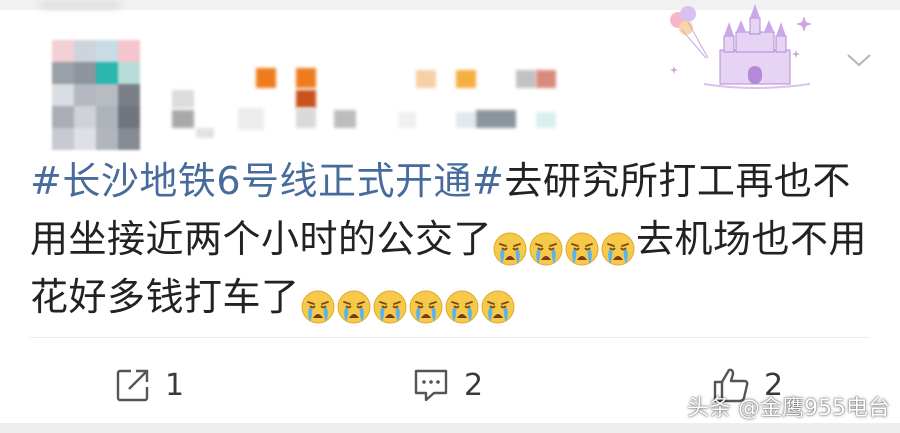 Image resolution: width=900 pixels, height=433 pixels. Describe the element at coordinates (450, 428) in the screenshot. I see `bottom-strip` at that location.